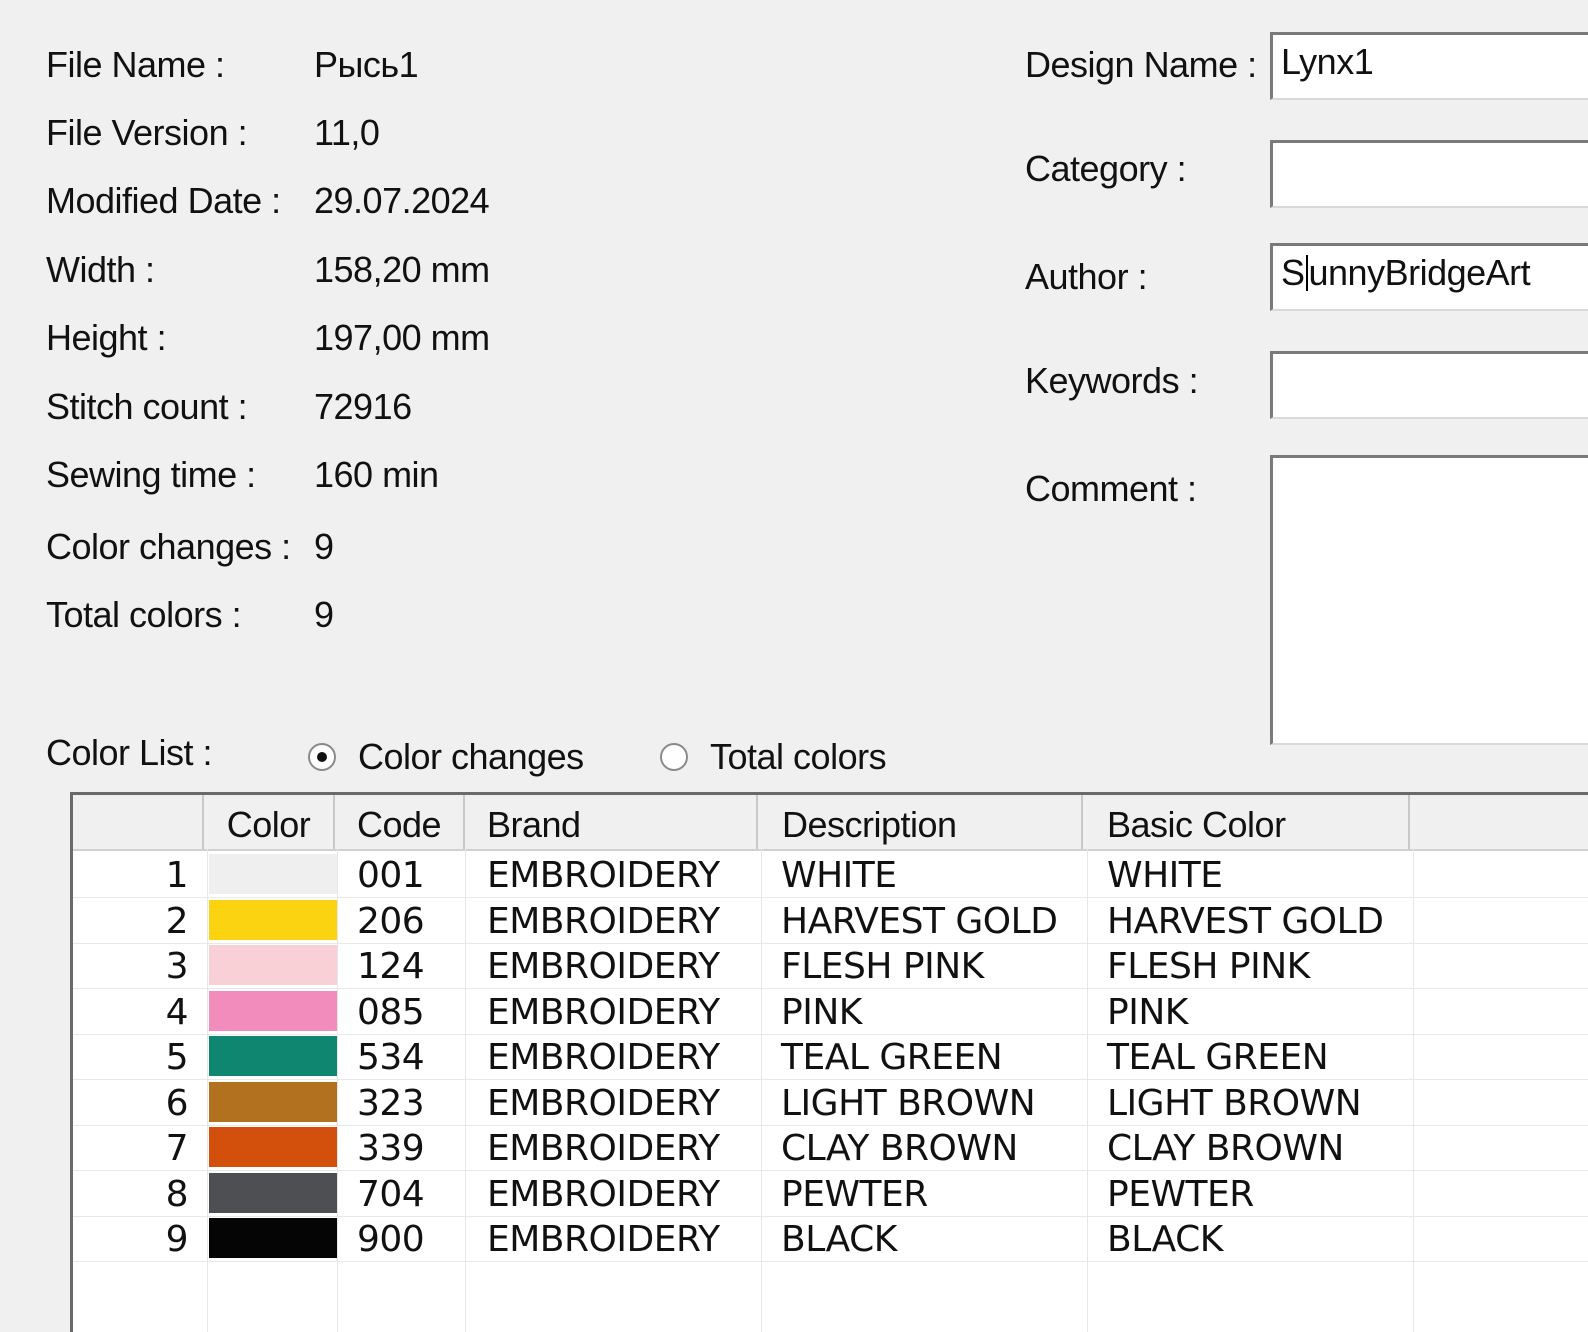  Describe the element at coordinates (177, 966) in the screenshot. I see `row-number: 3` at that location.